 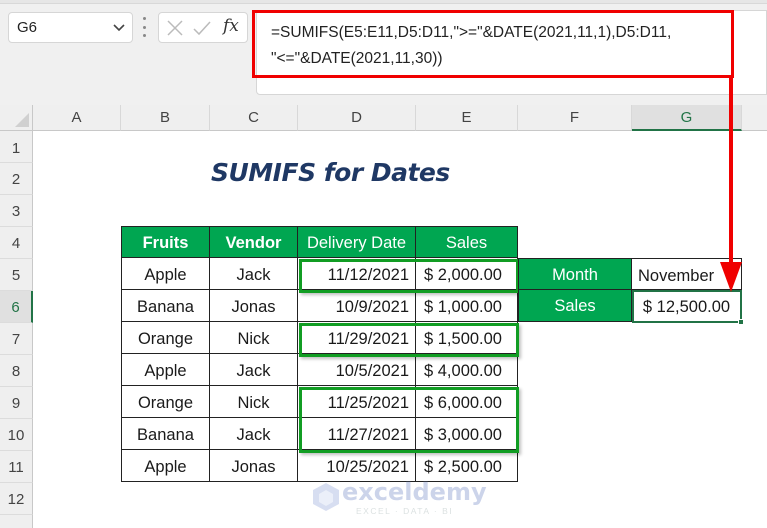 What do you see at coordinates (731, 277) in the screenshot?
I see `annotation-arrowhead-icon` at bounding box center [731, 277].